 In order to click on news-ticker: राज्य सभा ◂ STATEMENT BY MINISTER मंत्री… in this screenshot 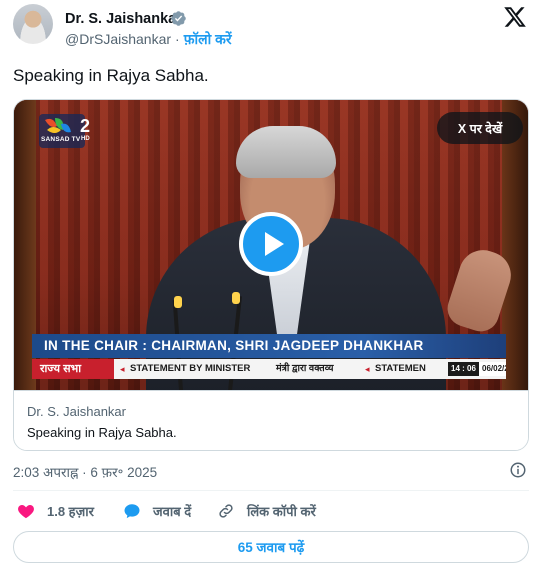, I will do `click(269, 369)`.